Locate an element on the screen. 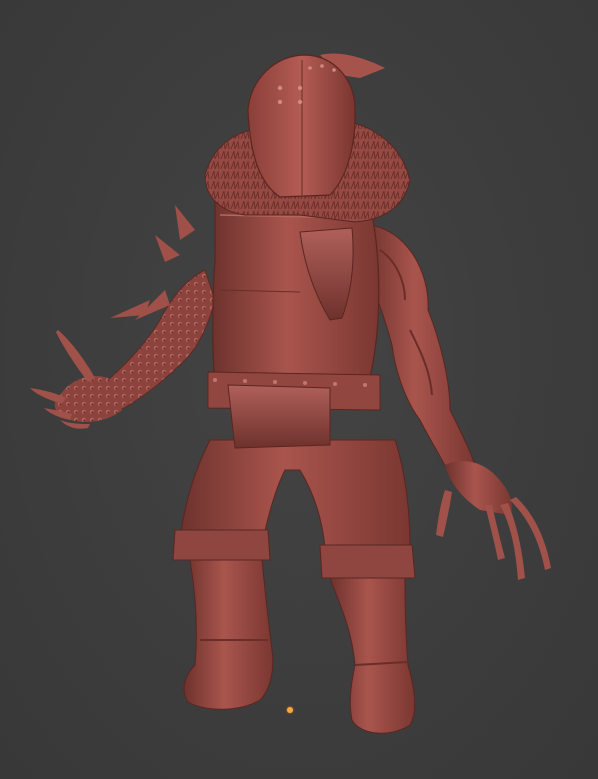  belt is located at coordinates (294, 410).